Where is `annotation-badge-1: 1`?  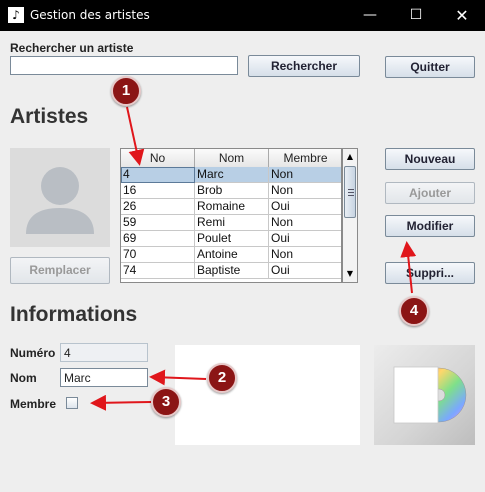 annotation-badge-1: 1 is located at coordinates (126, 91).